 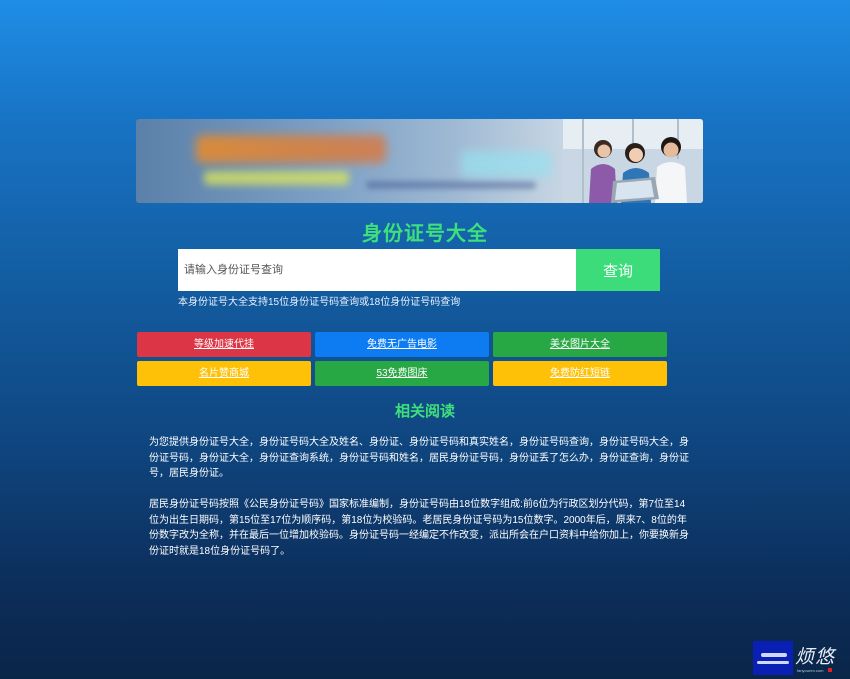 I want to click on related-reading-title: 相关阅读, so click(x=424, y=411).